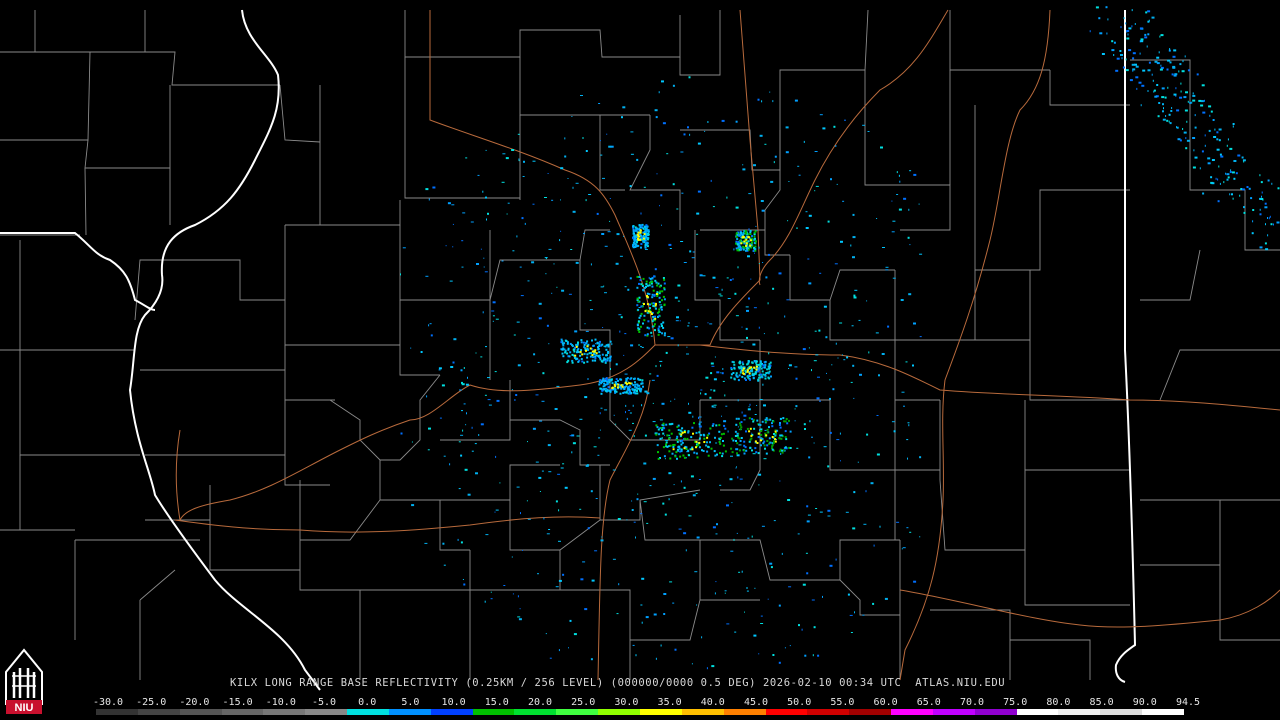  What do you see at coordinates (1188, 702) in the screenshot?
I see `legend-tick: 94.5` at bounding box center [1188, 702].